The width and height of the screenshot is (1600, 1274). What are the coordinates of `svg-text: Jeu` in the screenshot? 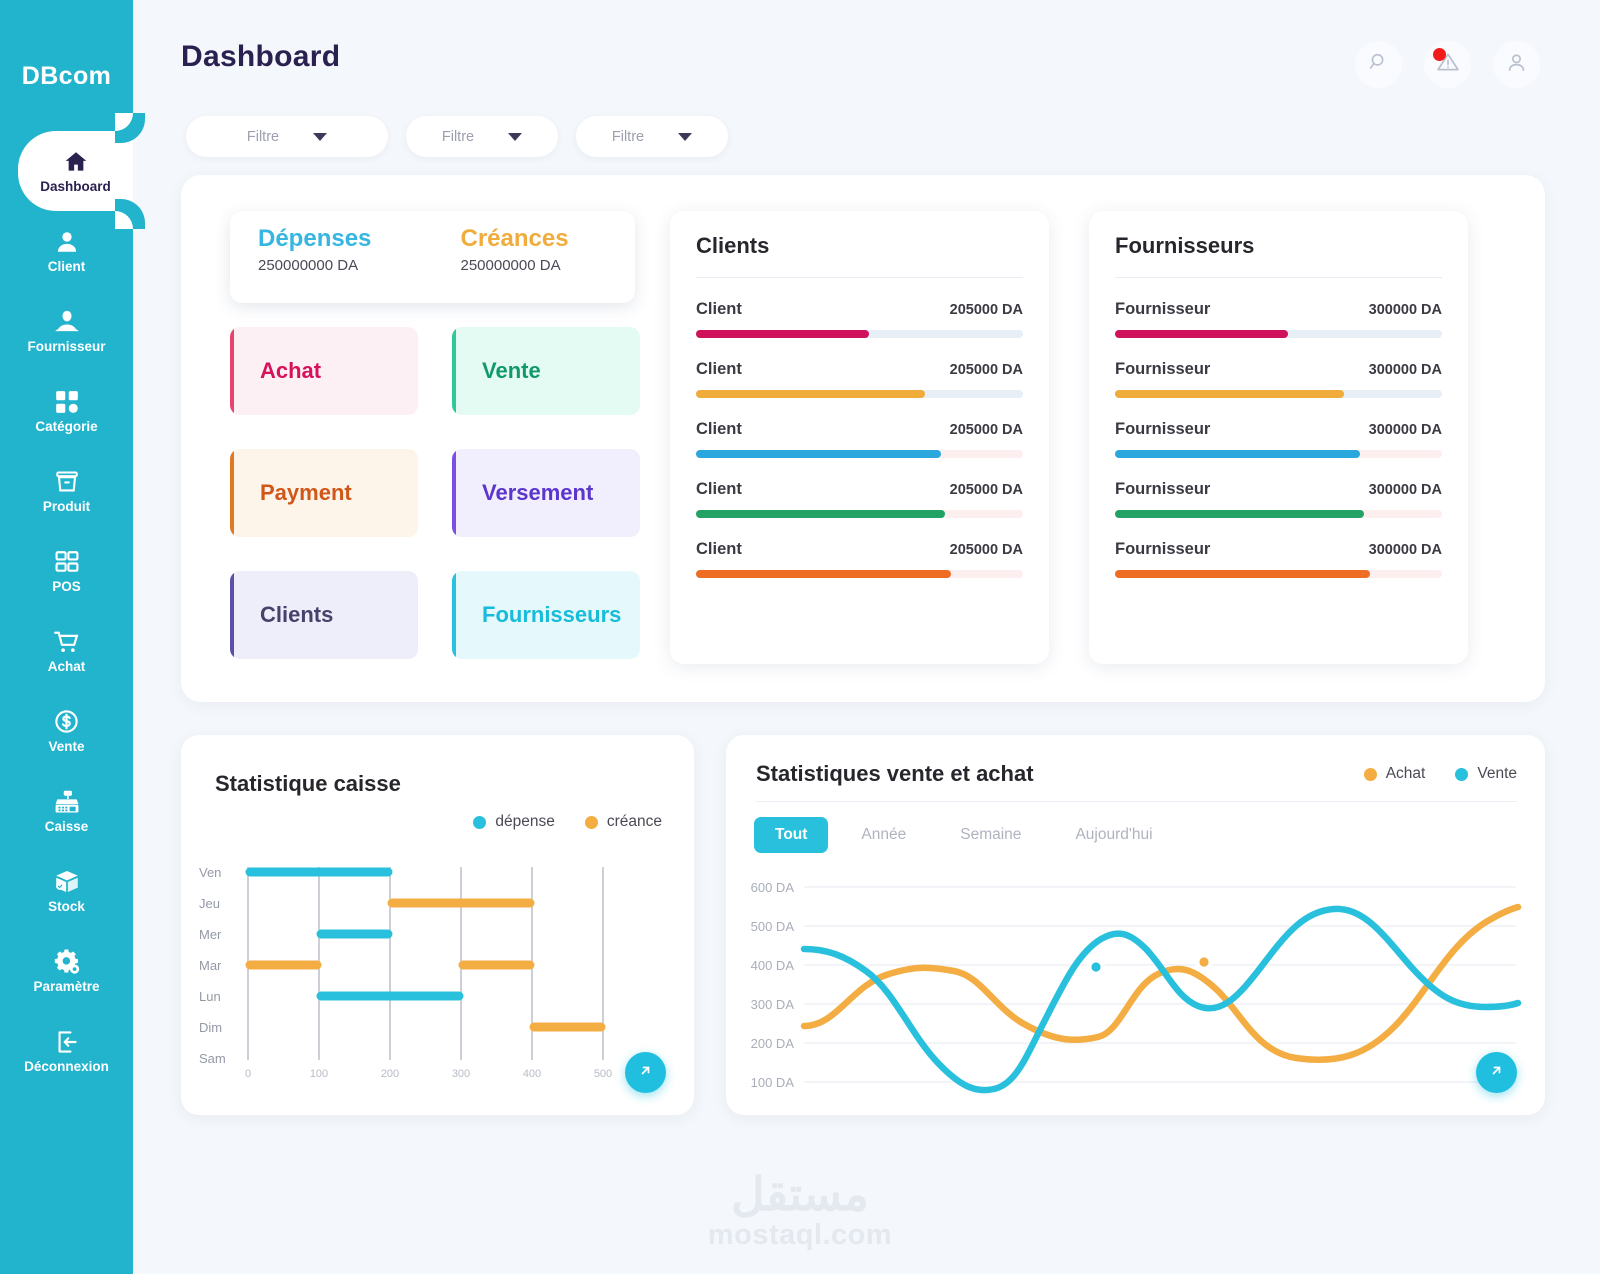 It's located at (209, 903).